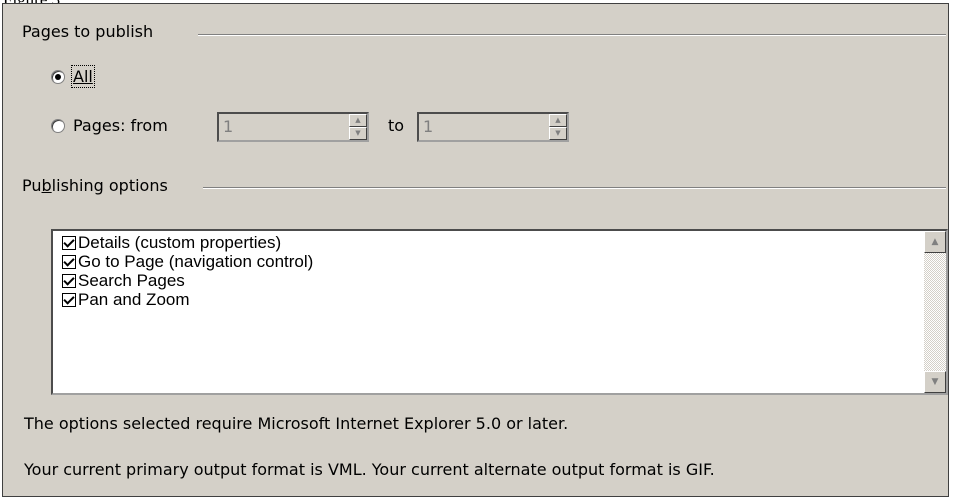  Describe the element at coordinates (92, 31) in the screenshot. I see `pages-group-title: Pages to publish` at that location.